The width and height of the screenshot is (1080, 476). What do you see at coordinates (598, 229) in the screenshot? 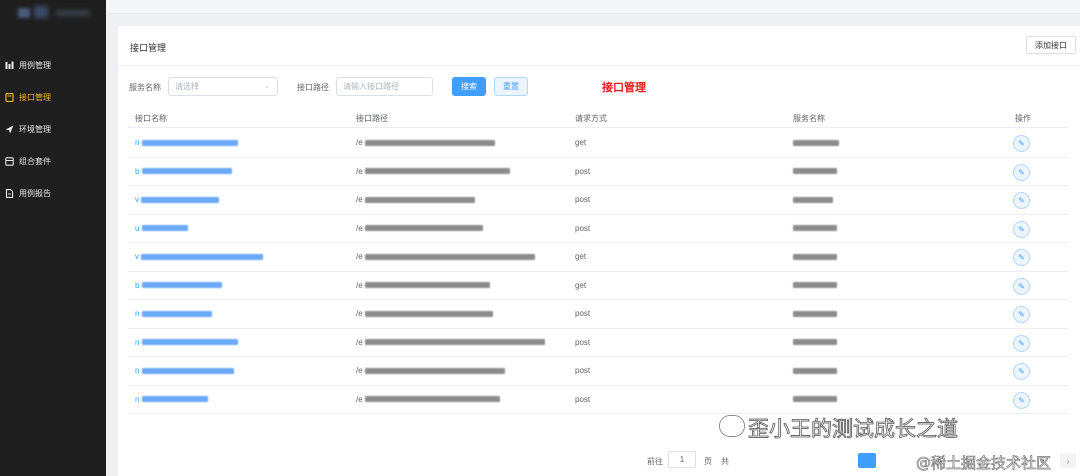
I see `table-row: u /e post ✎` at bounding box center [598, 229].